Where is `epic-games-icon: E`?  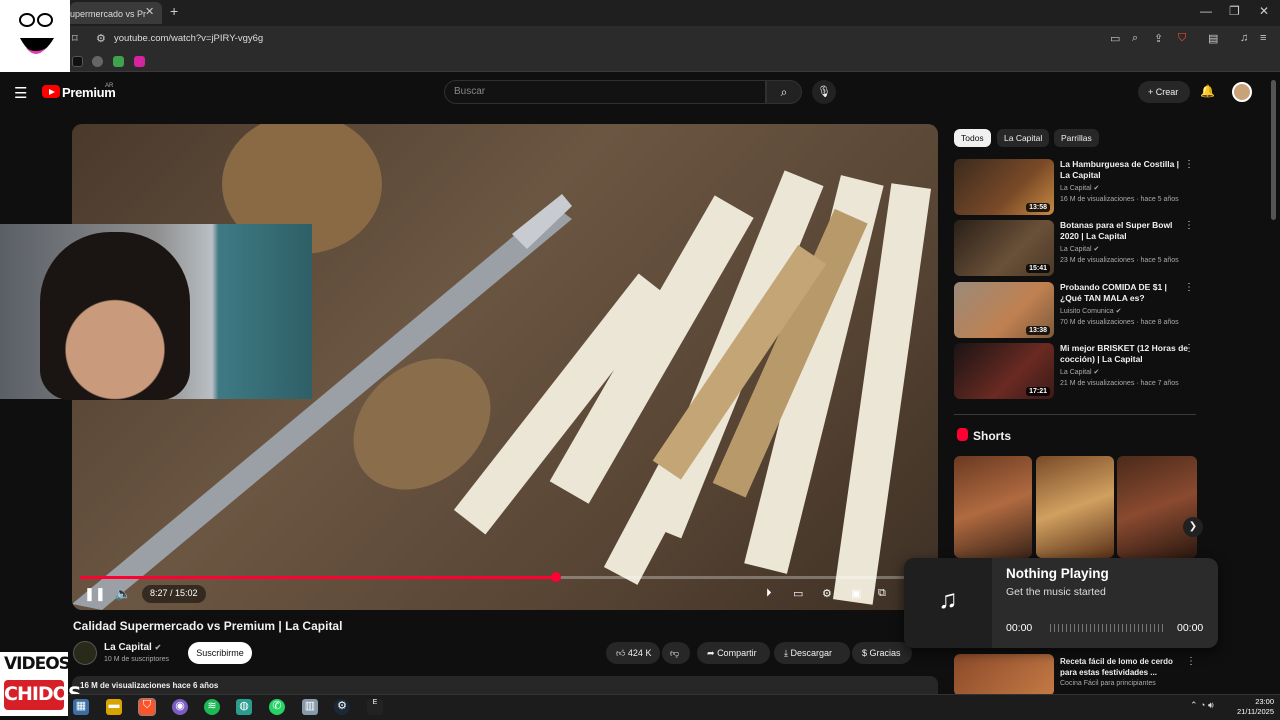
epic-games-icon: E is located at coordinates (375, 707).